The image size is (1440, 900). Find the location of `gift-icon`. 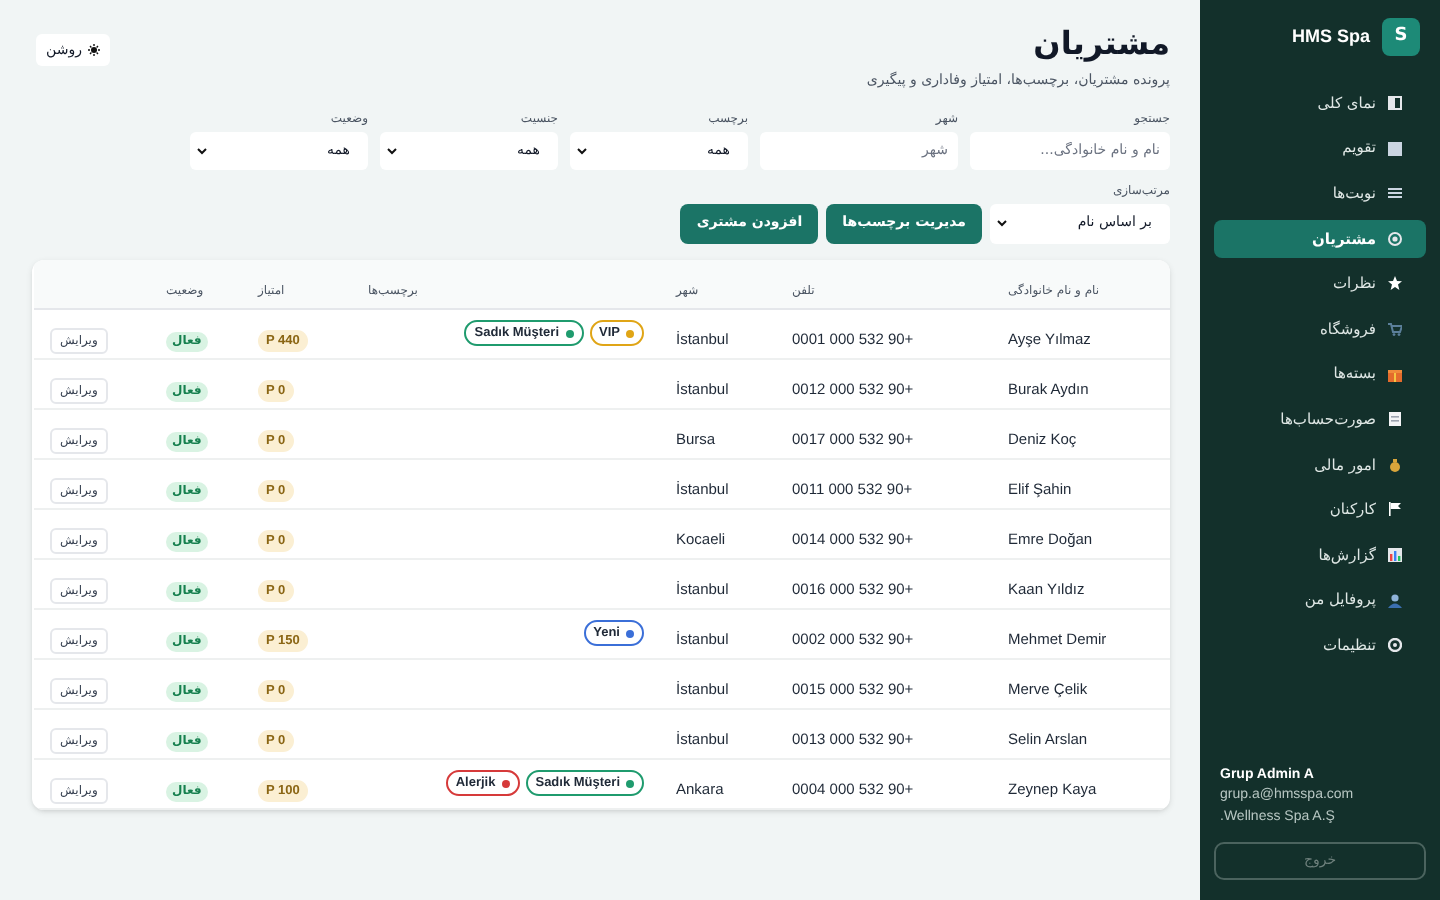

gift-icon is located at coordinates (1395, 374).